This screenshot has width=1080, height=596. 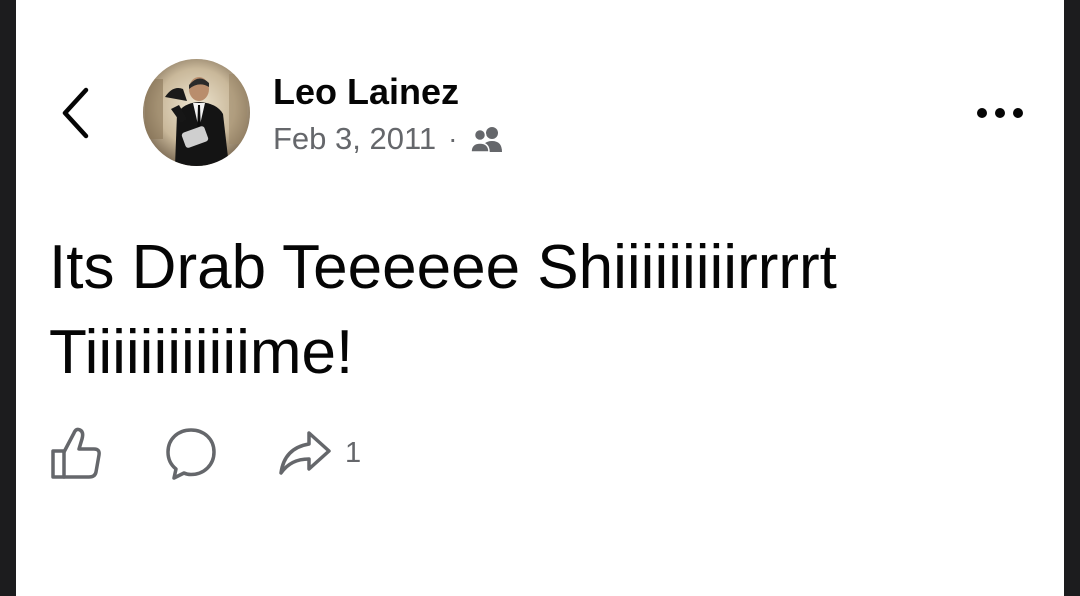 I want to click on author-photo, so click(x=196, y=112).